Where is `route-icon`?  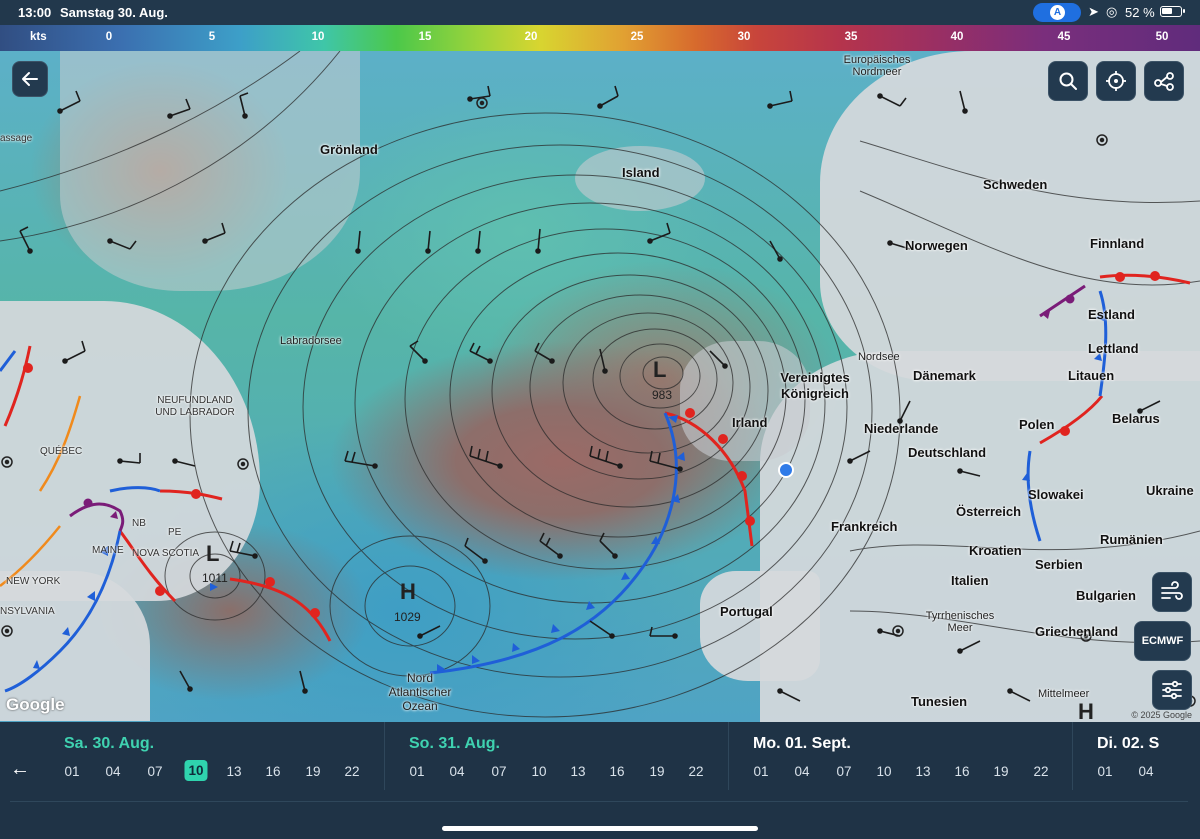 route-icon is located at coordinates (1164, 81).